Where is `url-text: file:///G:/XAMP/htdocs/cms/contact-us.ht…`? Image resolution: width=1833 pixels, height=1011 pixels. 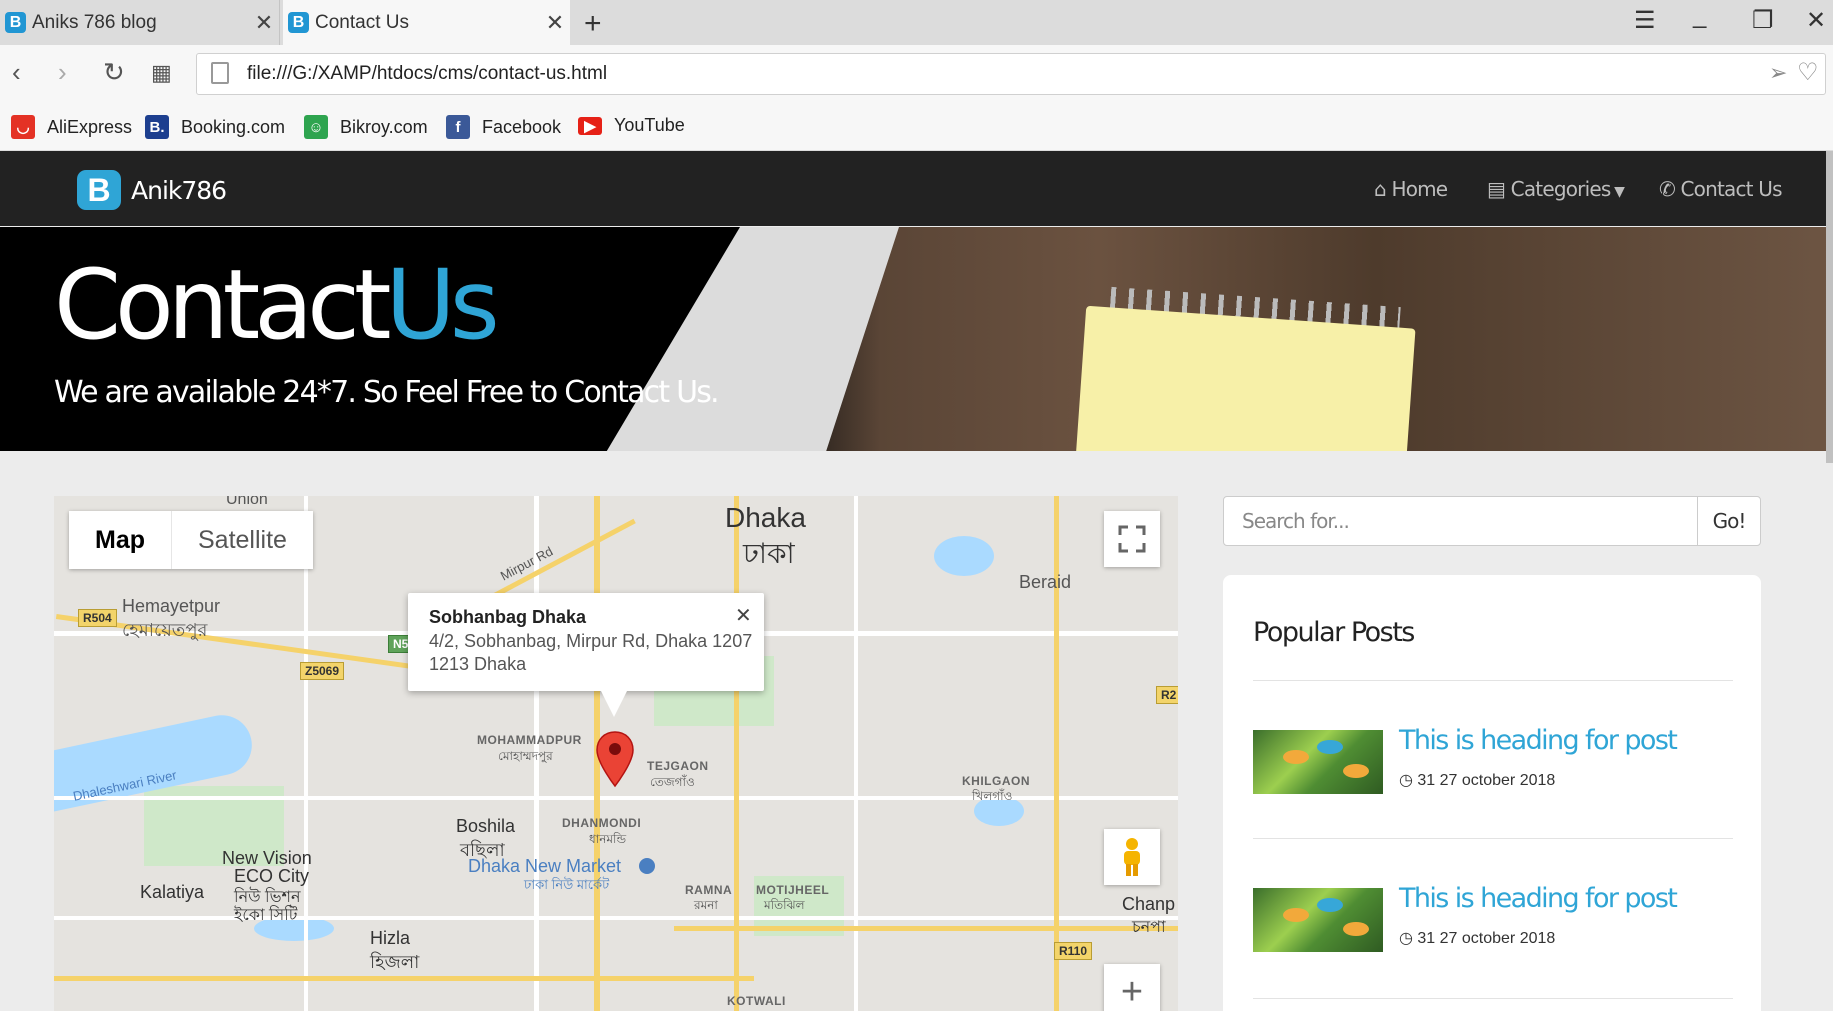
url-text: file:///G:/XAMP/htdocs/cms/contact-us.ht… is located at coordinates (427, 73).